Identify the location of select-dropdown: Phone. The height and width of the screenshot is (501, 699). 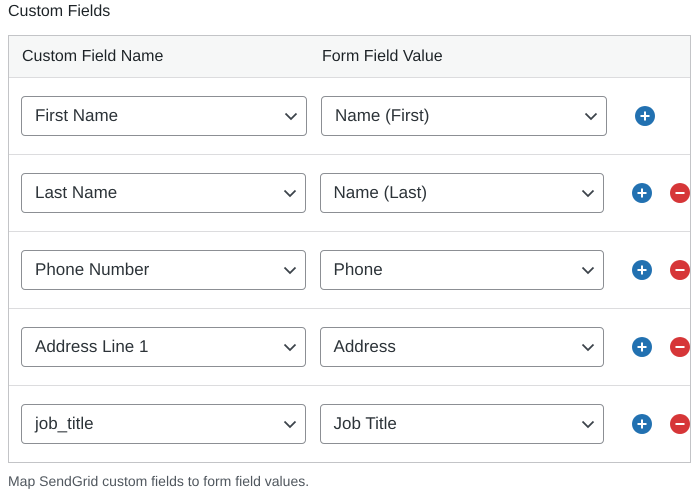
(462, 270).